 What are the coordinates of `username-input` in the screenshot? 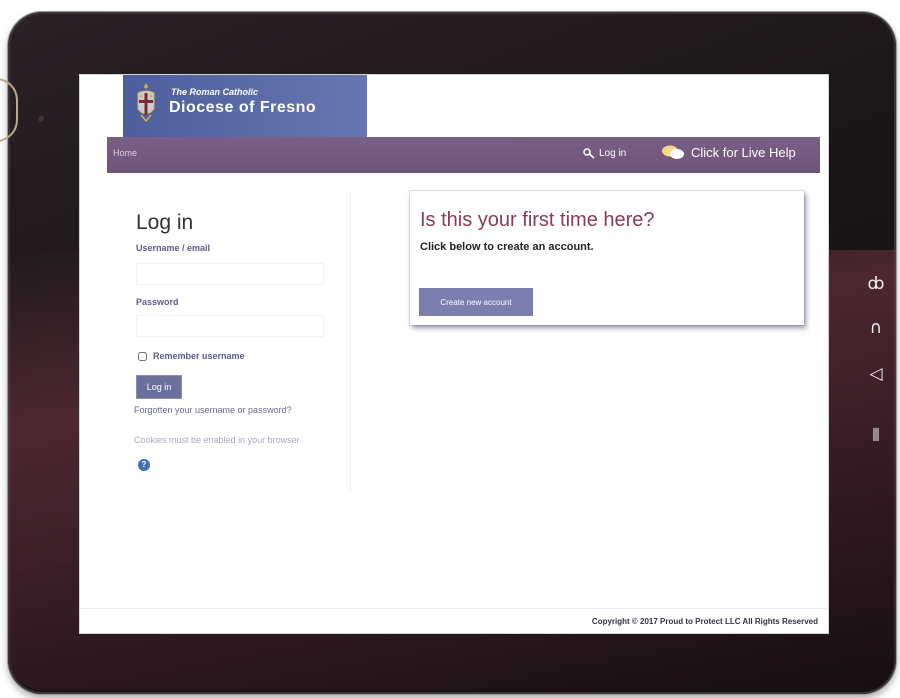 It's located at (230, 274).